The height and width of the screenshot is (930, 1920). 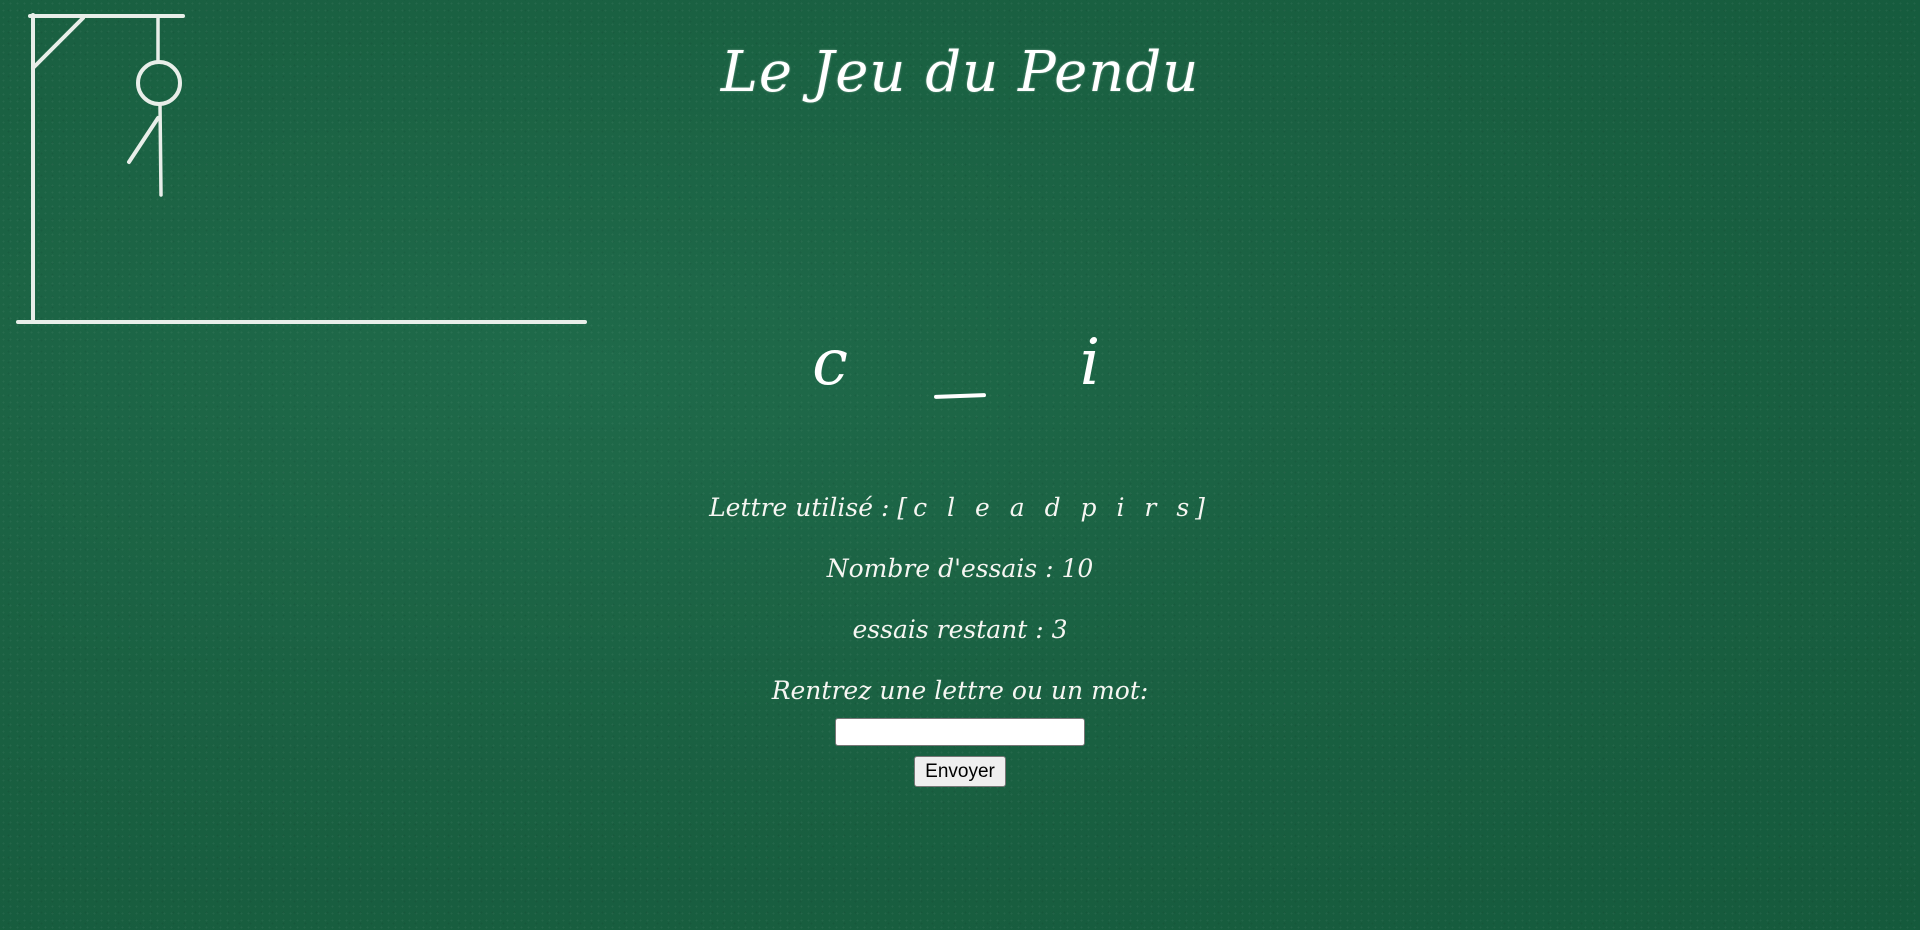 I want to click on used-letters-label: Lettre utilisé :, so click(x=803, y=507).